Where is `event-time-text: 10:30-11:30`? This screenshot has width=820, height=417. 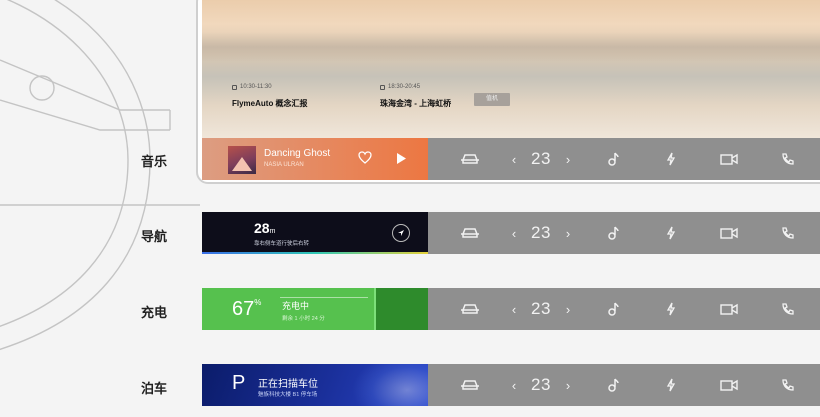
event-time-text: 10:30-11:30 is located at coordinates (256, 87).